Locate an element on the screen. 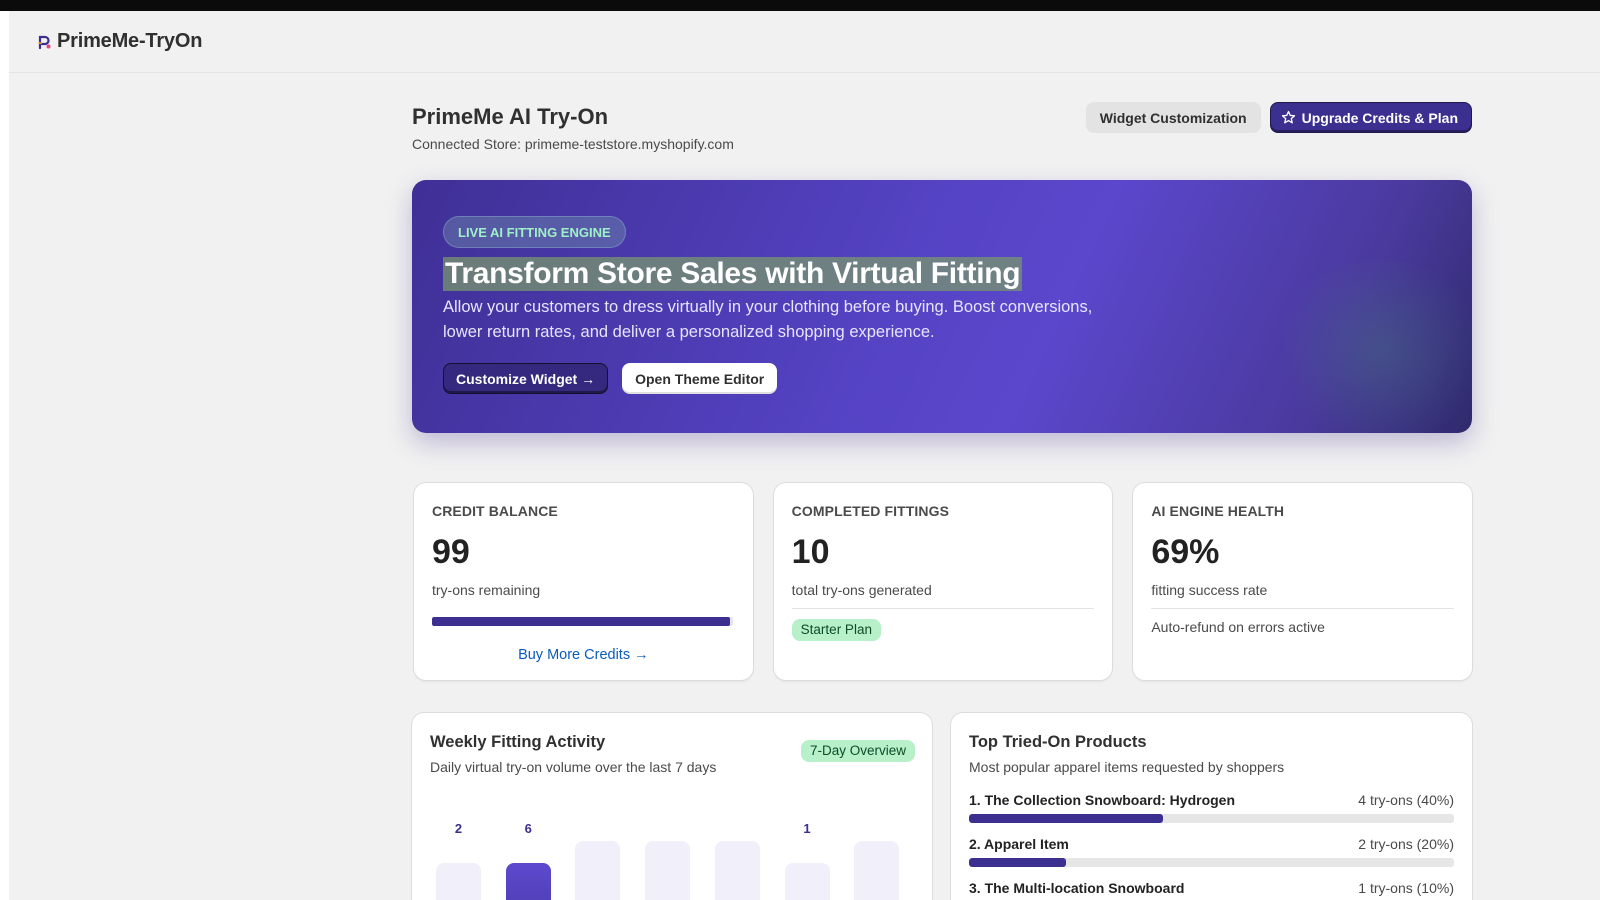 The image size is (1600, 900). stat-caption: total try-ons generated is located at coordinates (861, 590).